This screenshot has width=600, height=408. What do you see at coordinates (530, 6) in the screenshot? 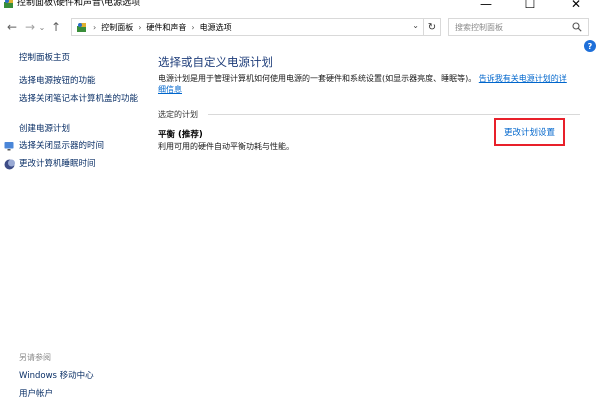
I see `maximize-button: ☐` at bounding box center [530, 6].